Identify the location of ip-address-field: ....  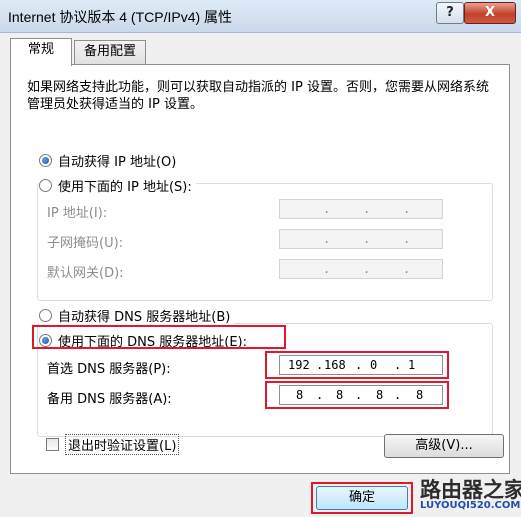
(361, 209).